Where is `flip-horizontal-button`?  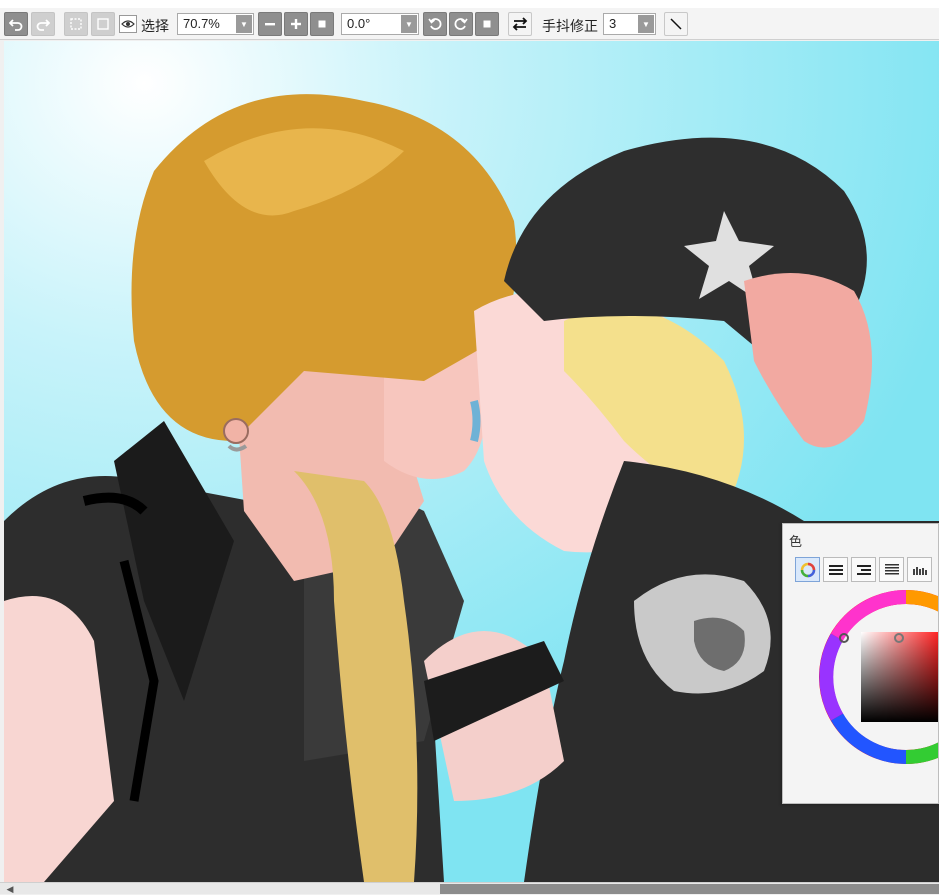
flip-horizontal-button is located at coordinates (520, 24).